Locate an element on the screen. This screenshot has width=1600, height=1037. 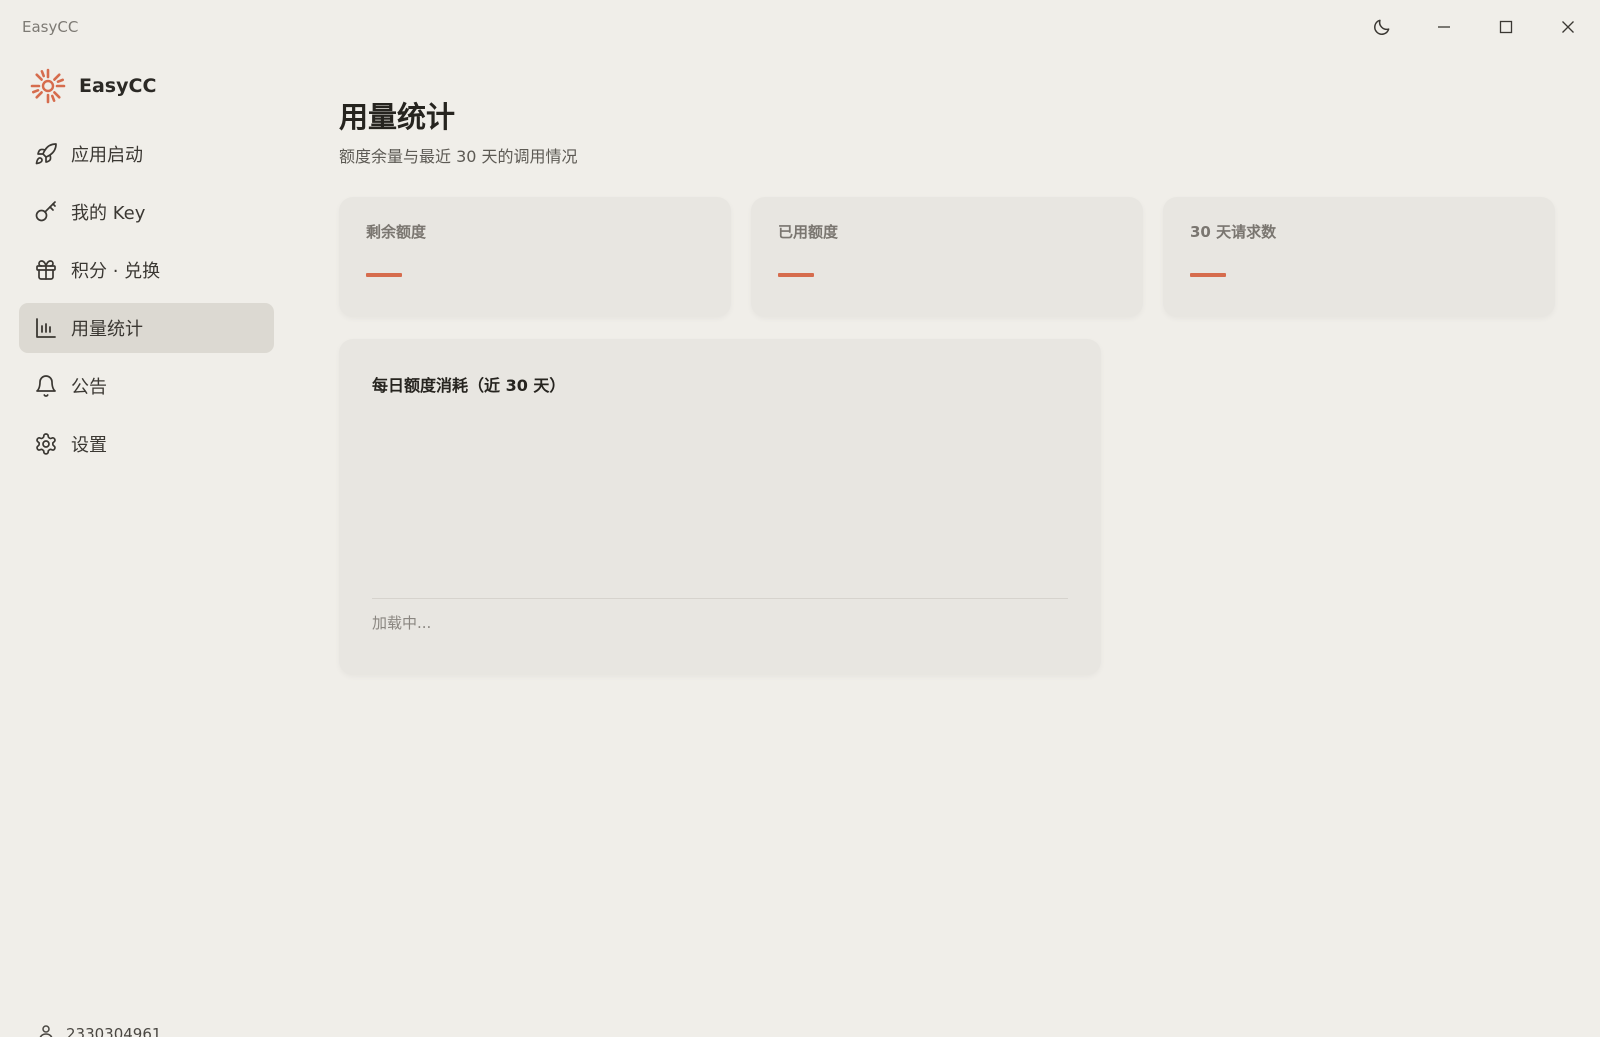
sidebar-item-usage: 用量统计 is located at coordinates (146, 328).